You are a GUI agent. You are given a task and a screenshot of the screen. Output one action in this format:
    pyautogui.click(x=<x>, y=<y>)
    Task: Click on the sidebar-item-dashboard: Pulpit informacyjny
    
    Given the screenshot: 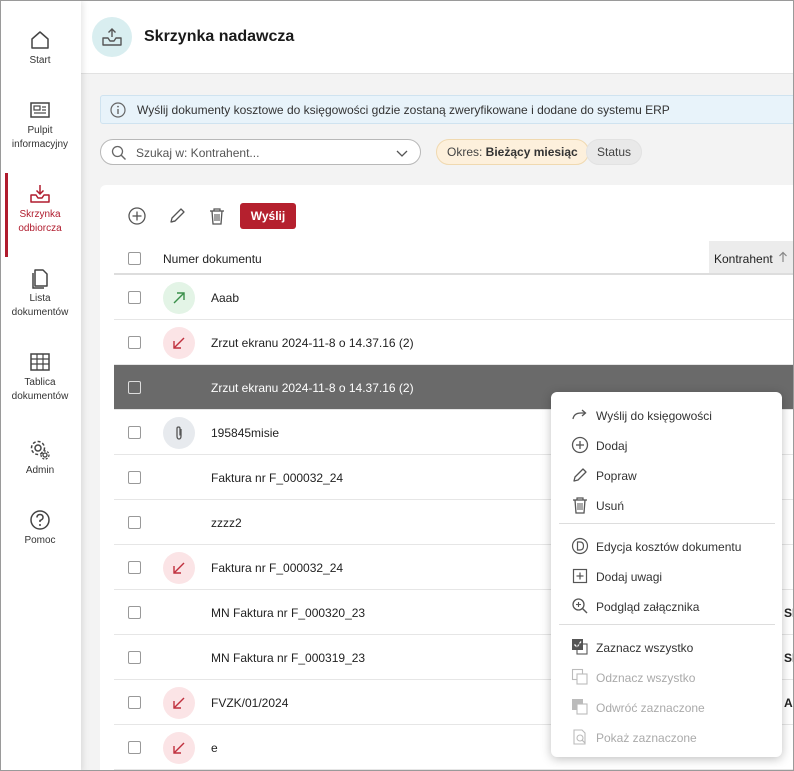 What is the action you would take?
    pyautogui.click(x=40, y=125)
    